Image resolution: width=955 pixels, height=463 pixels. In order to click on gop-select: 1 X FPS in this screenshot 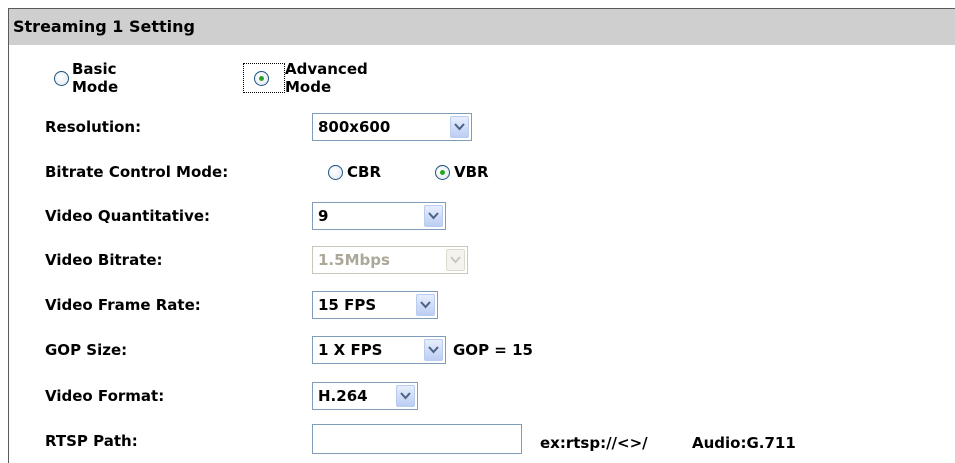, I will do `click(379, 350)`.